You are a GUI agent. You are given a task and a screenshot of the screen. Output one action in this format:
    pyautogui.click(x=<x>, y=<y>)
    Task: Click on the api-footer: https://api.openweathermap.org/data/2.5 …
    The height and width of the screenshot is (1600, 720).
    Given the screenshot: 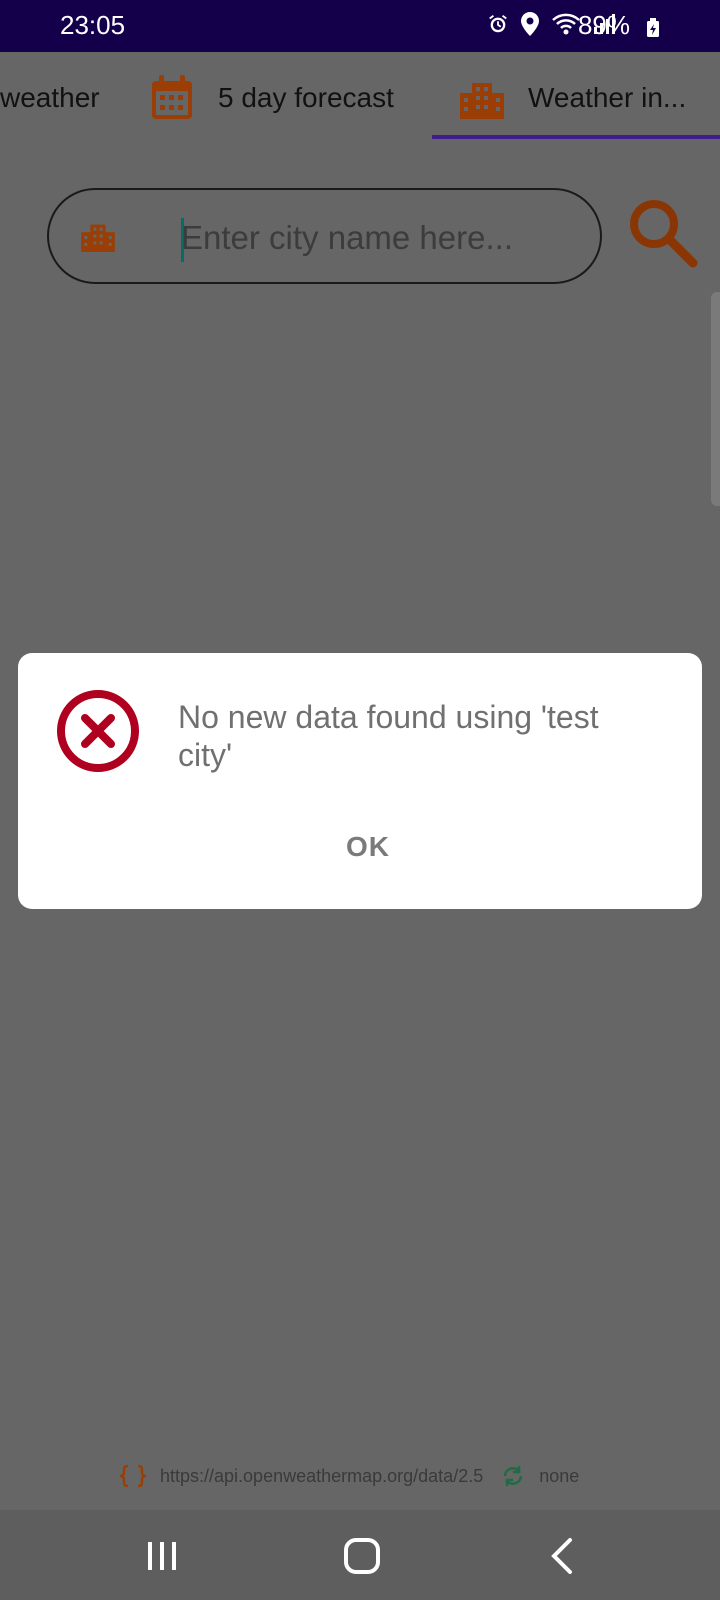 What is the action you would take?
    pyautogui.click(x=349, y=1476)
    